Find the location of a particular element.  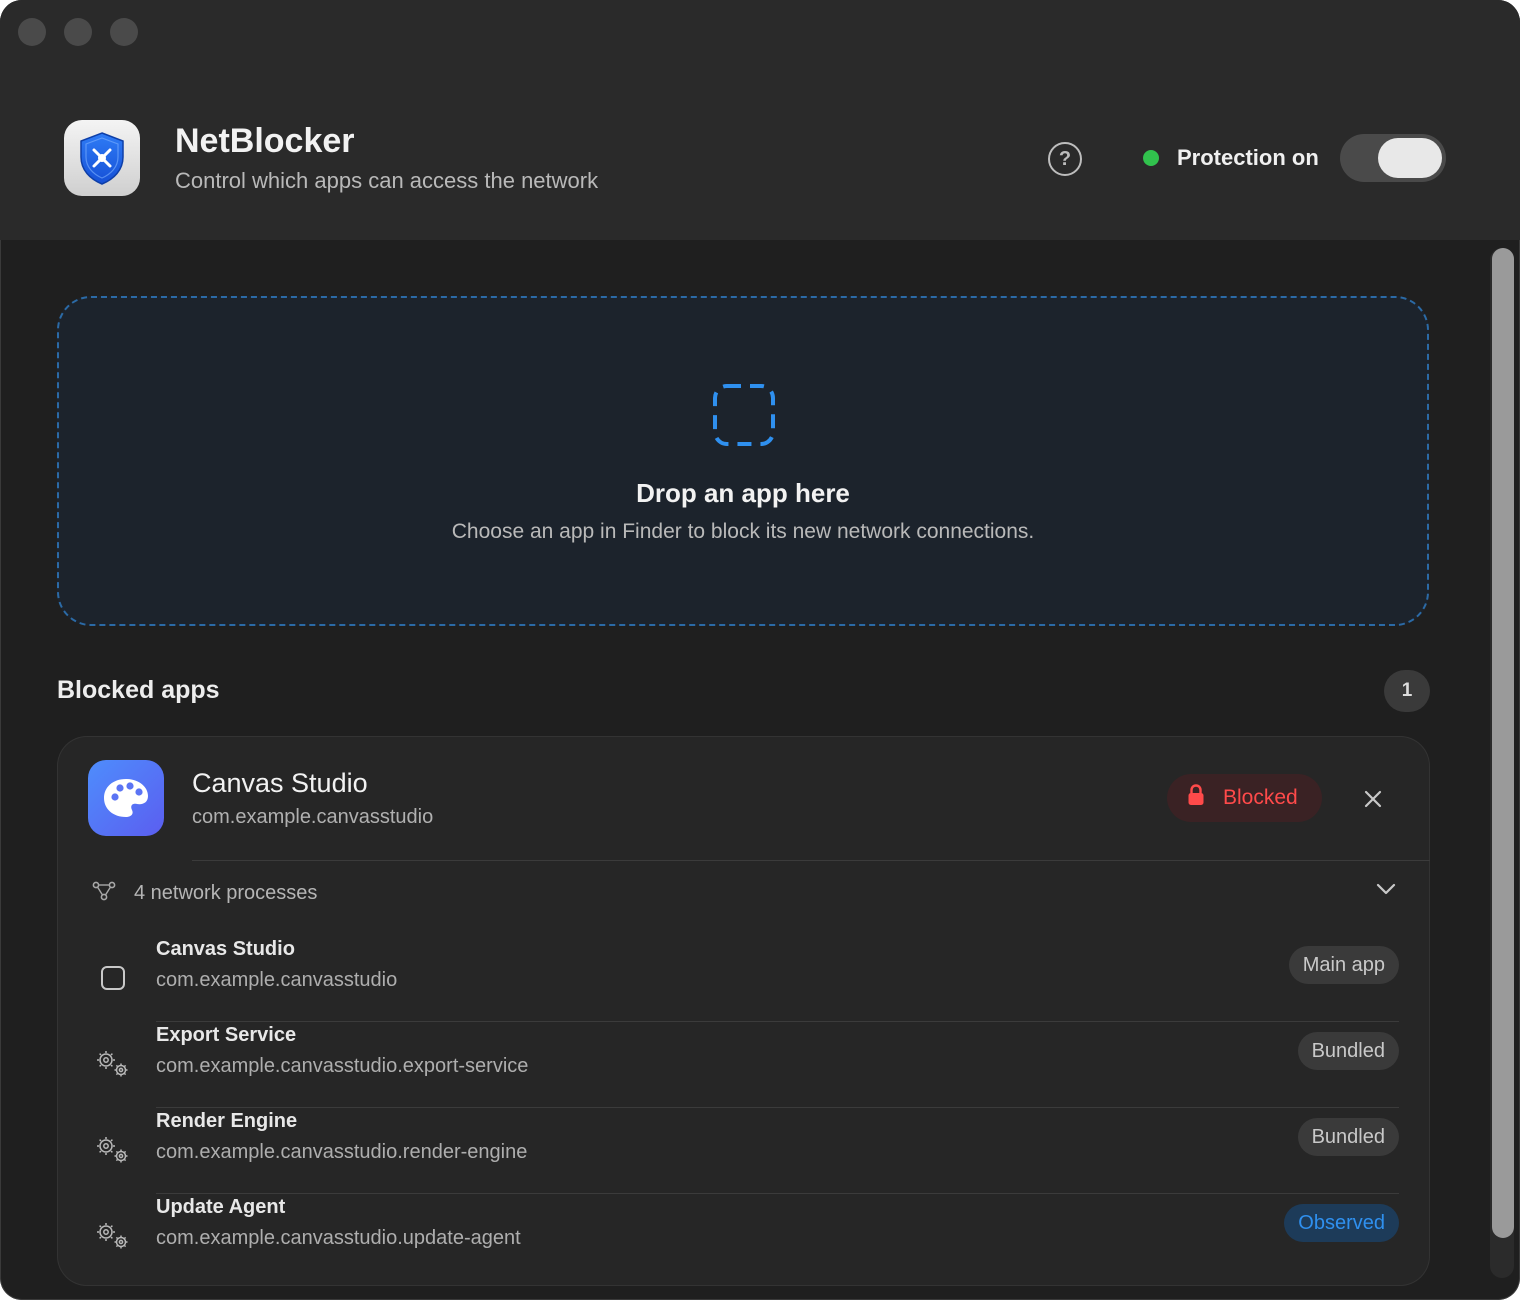

close-icon is located at coordinates (1373, 799).